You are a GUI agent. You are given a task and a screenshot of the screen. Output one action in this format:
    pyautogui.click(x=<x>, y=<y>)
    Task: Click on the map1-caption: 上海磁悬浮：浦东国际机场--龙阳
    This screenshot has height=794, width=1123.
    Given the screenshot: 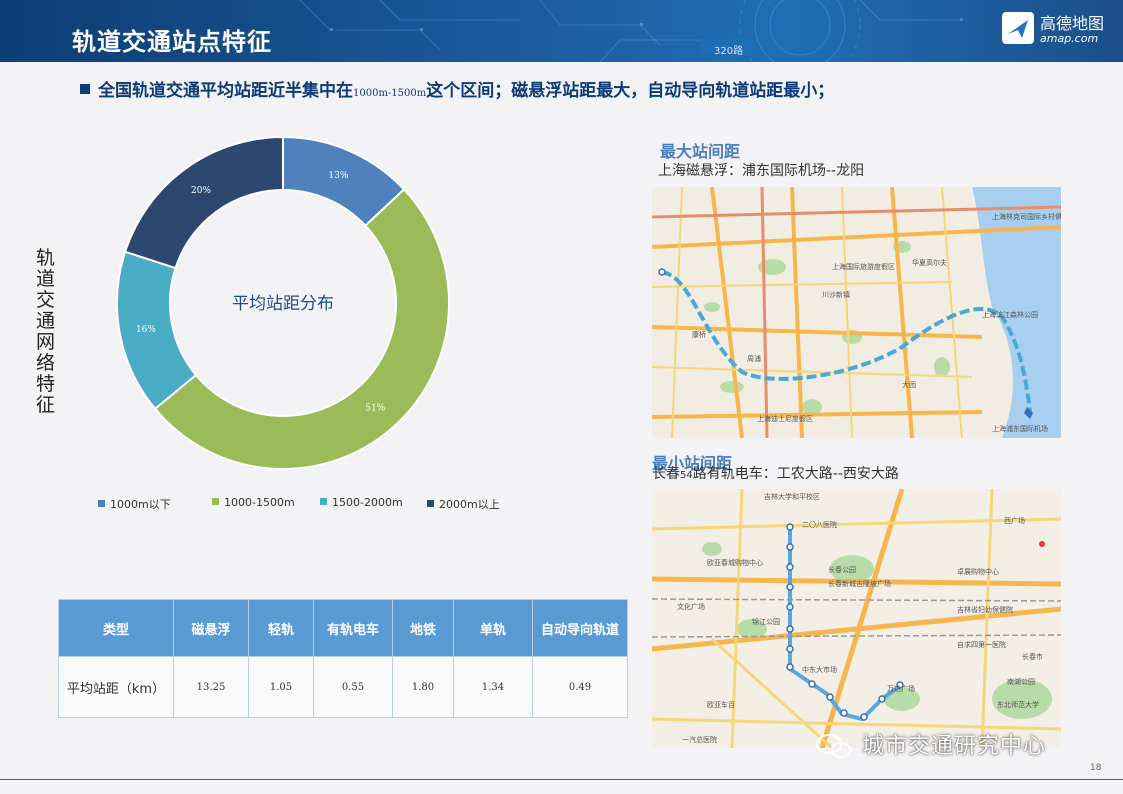 What is the action you would take?
    pyautogui.click(x=761, y=171)
    